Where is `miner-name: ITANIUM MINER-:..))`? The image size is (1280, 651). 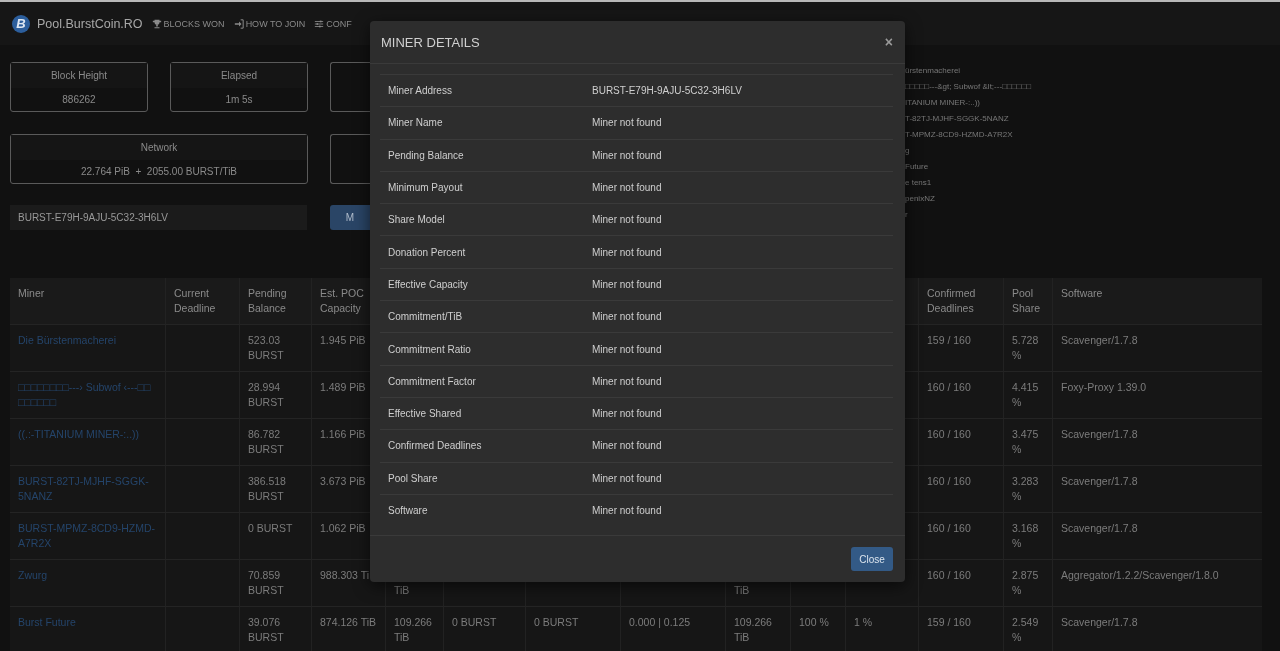 miner-name: ITANIUM MINER-:..)) is located at coordinates (942, 102).